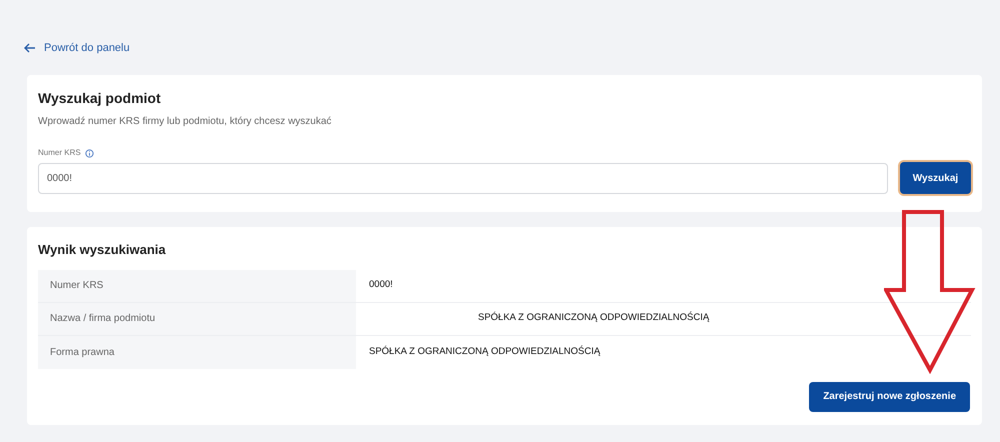 The image size is (1000, 442). Describe the element at coordinates (197, 286) in the screenshot. I see `row-label: Numer KRS` at that location.